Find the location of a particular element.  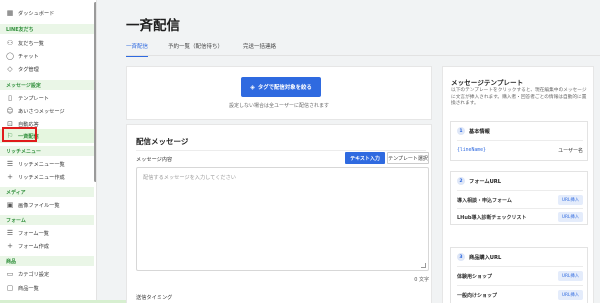

template-label: 体験用ショップ is located at coordinates (475, 276).